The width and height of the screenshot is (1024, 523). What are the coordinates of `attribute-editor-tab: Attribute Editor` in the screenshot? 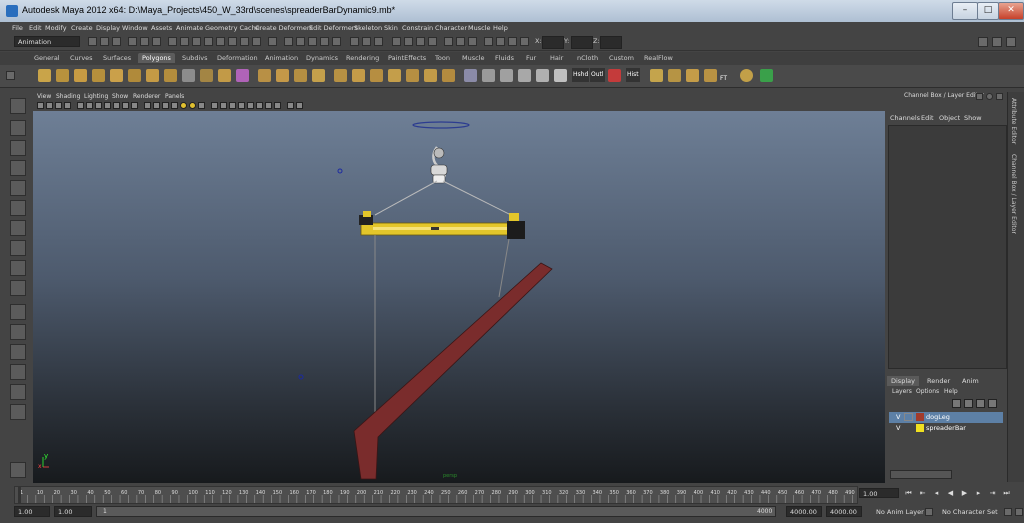 It's located at (1013, 121).